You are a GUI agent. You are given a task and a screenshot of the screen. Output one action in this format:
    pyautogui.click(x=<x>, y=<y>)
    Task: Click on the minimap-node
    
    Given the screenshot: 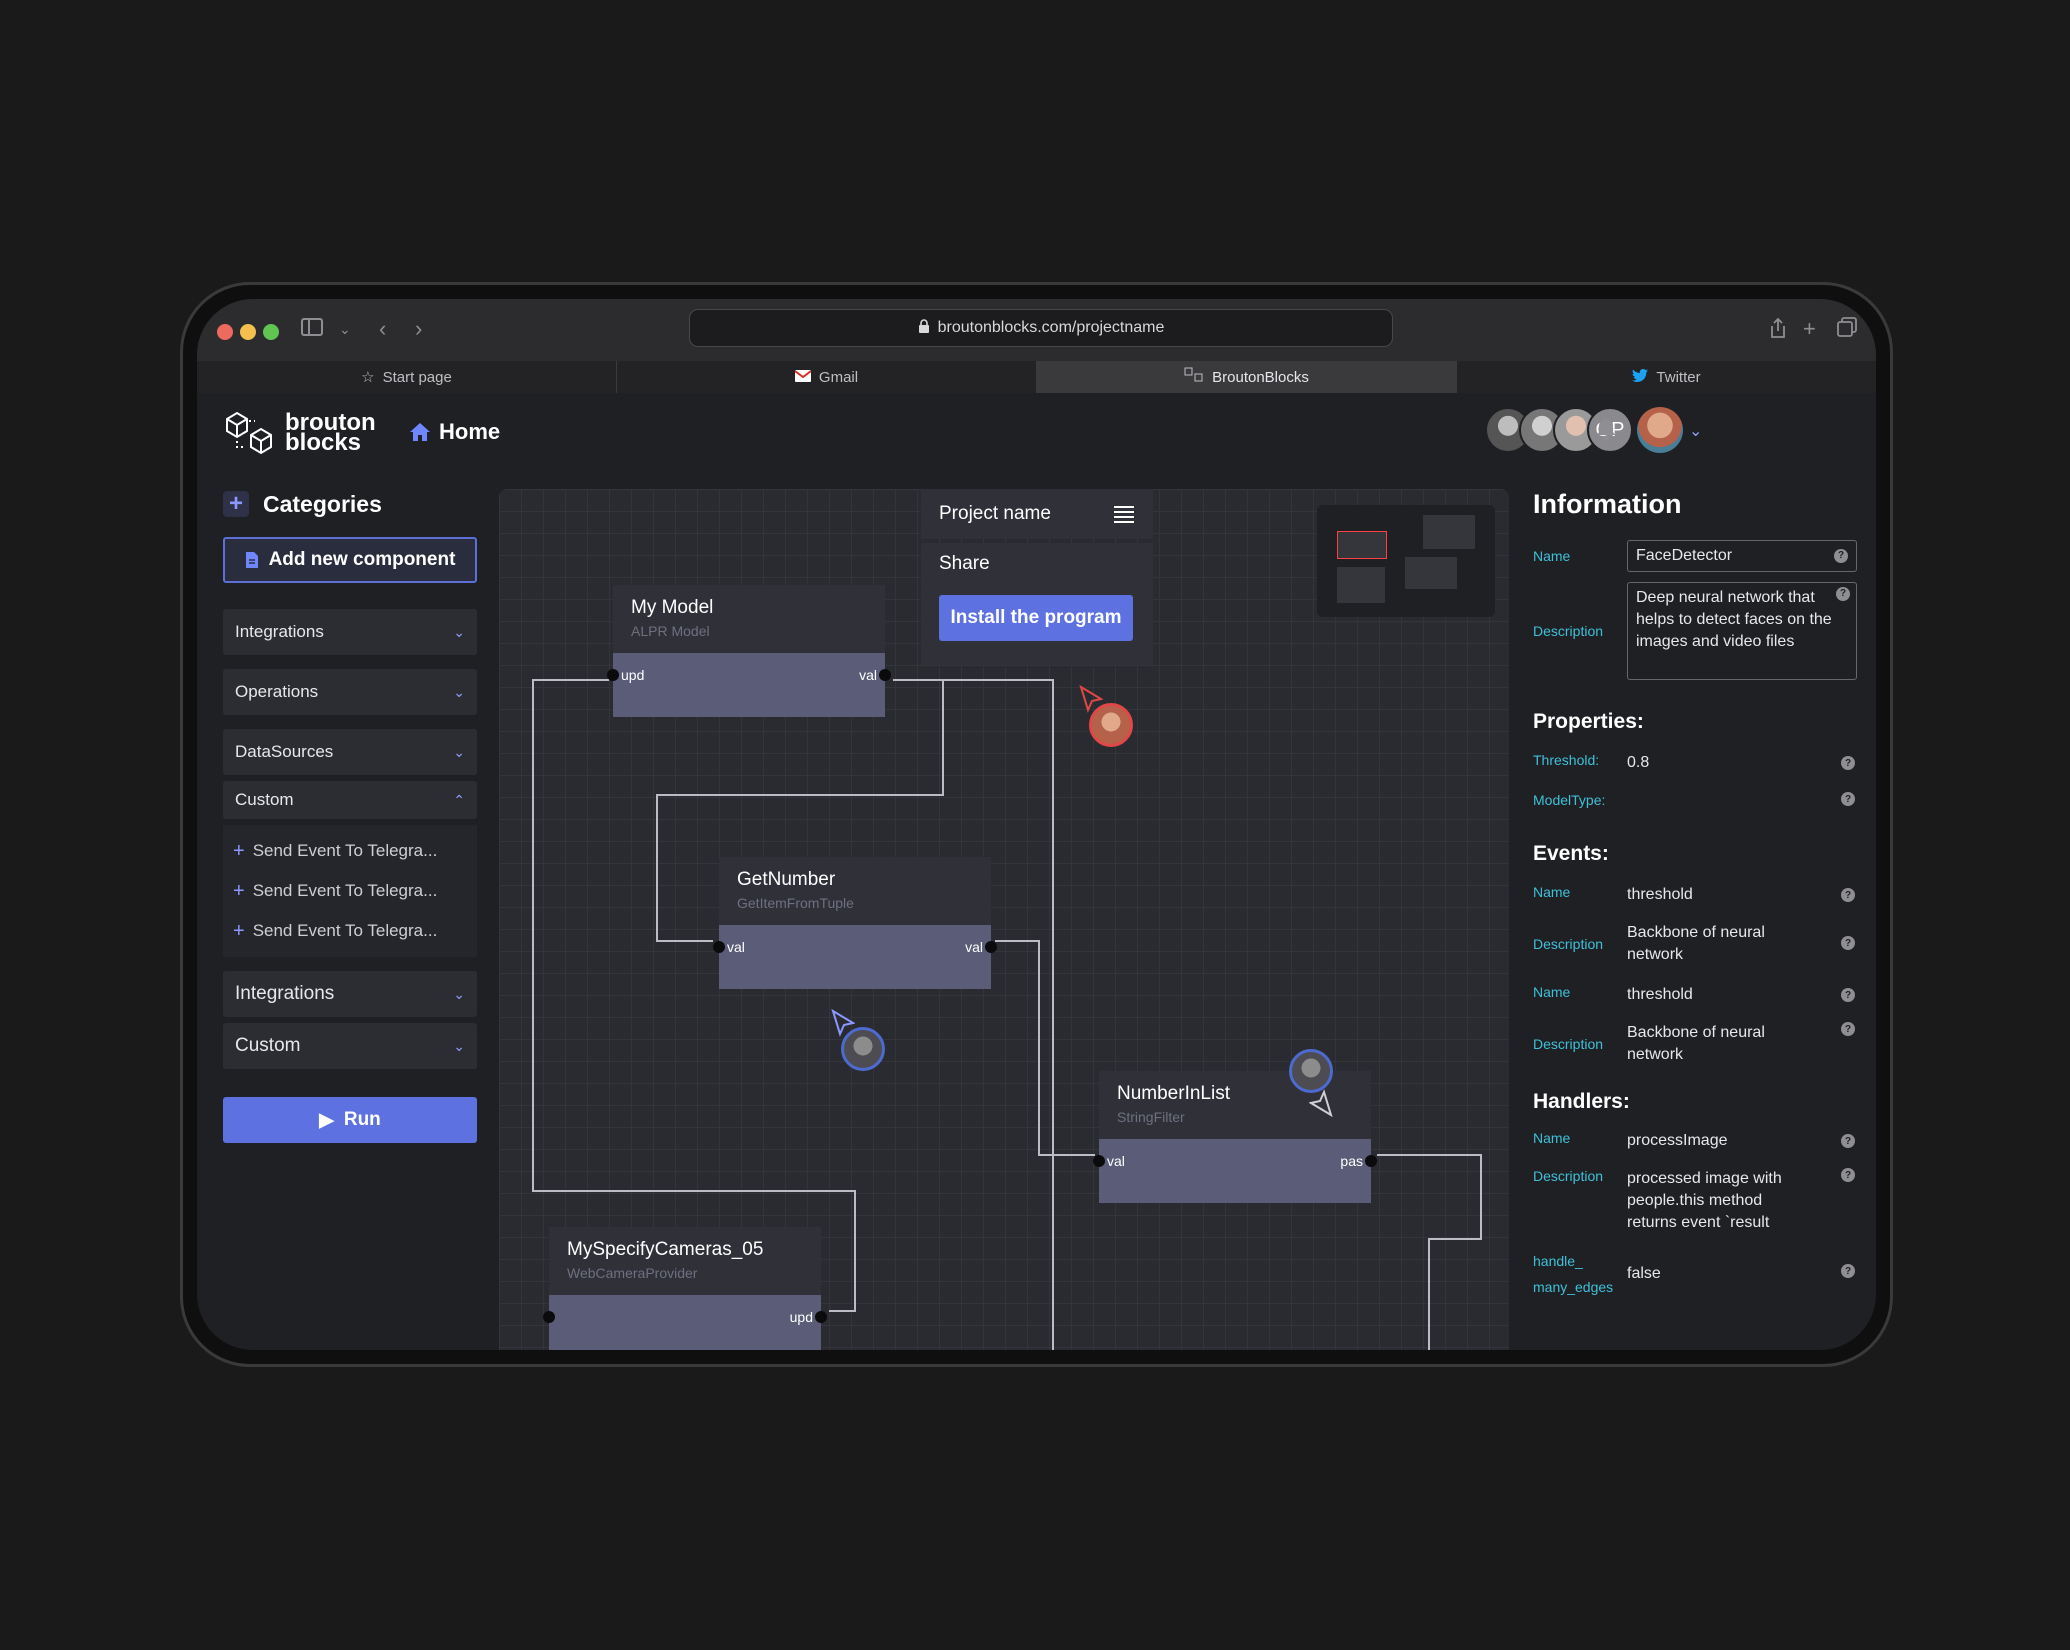 What is the action you would take?
    pyautogui.click(x=1431, y=573)
    